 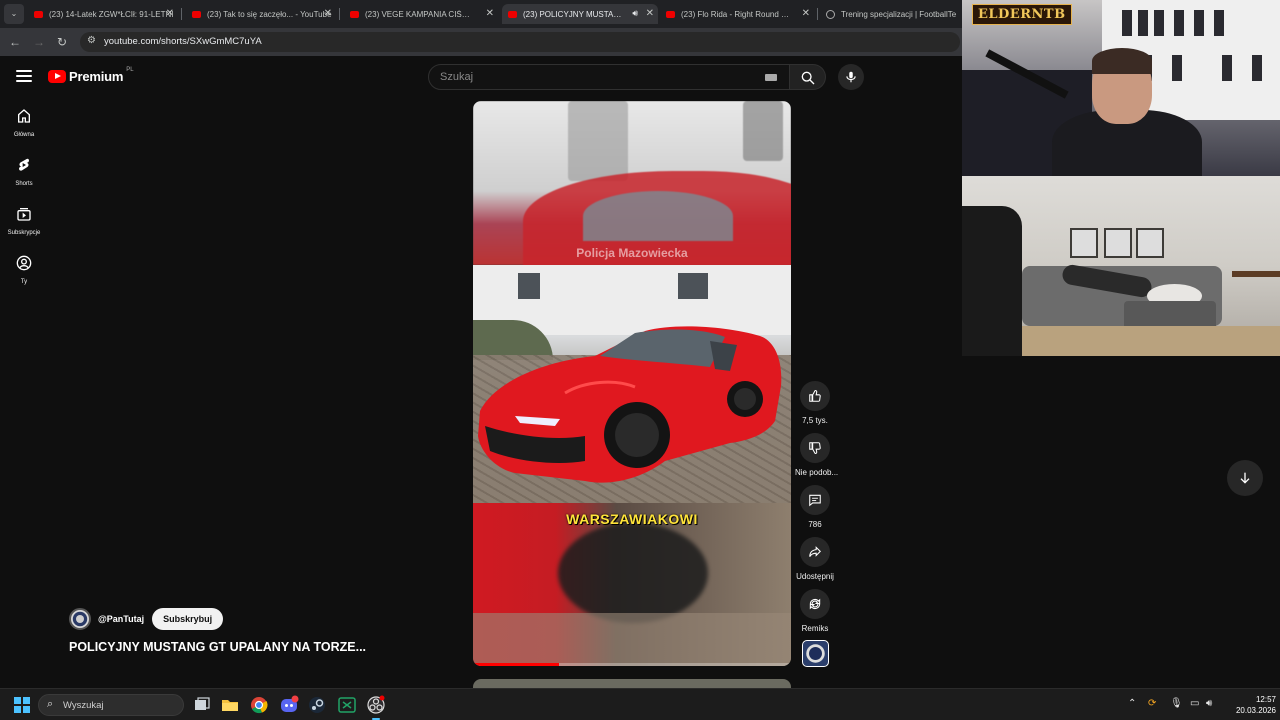 What do you see at coordinates (111, 705) in the screenshot?
I see `taskbar-search-input: ⌕ Wyszukaj` at bounding box center [111, 705].